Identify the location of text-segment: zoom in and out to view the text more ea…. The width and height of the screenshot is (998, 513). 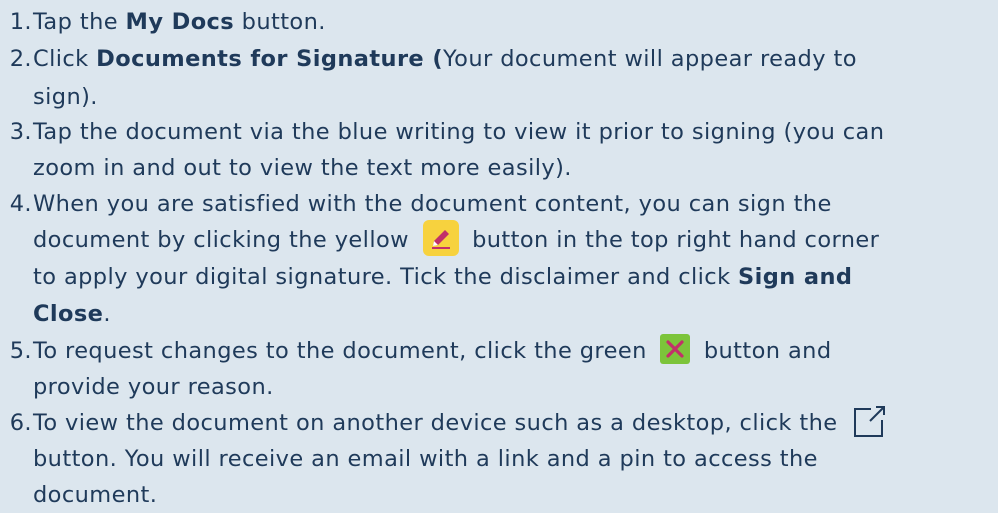
(302, 168).